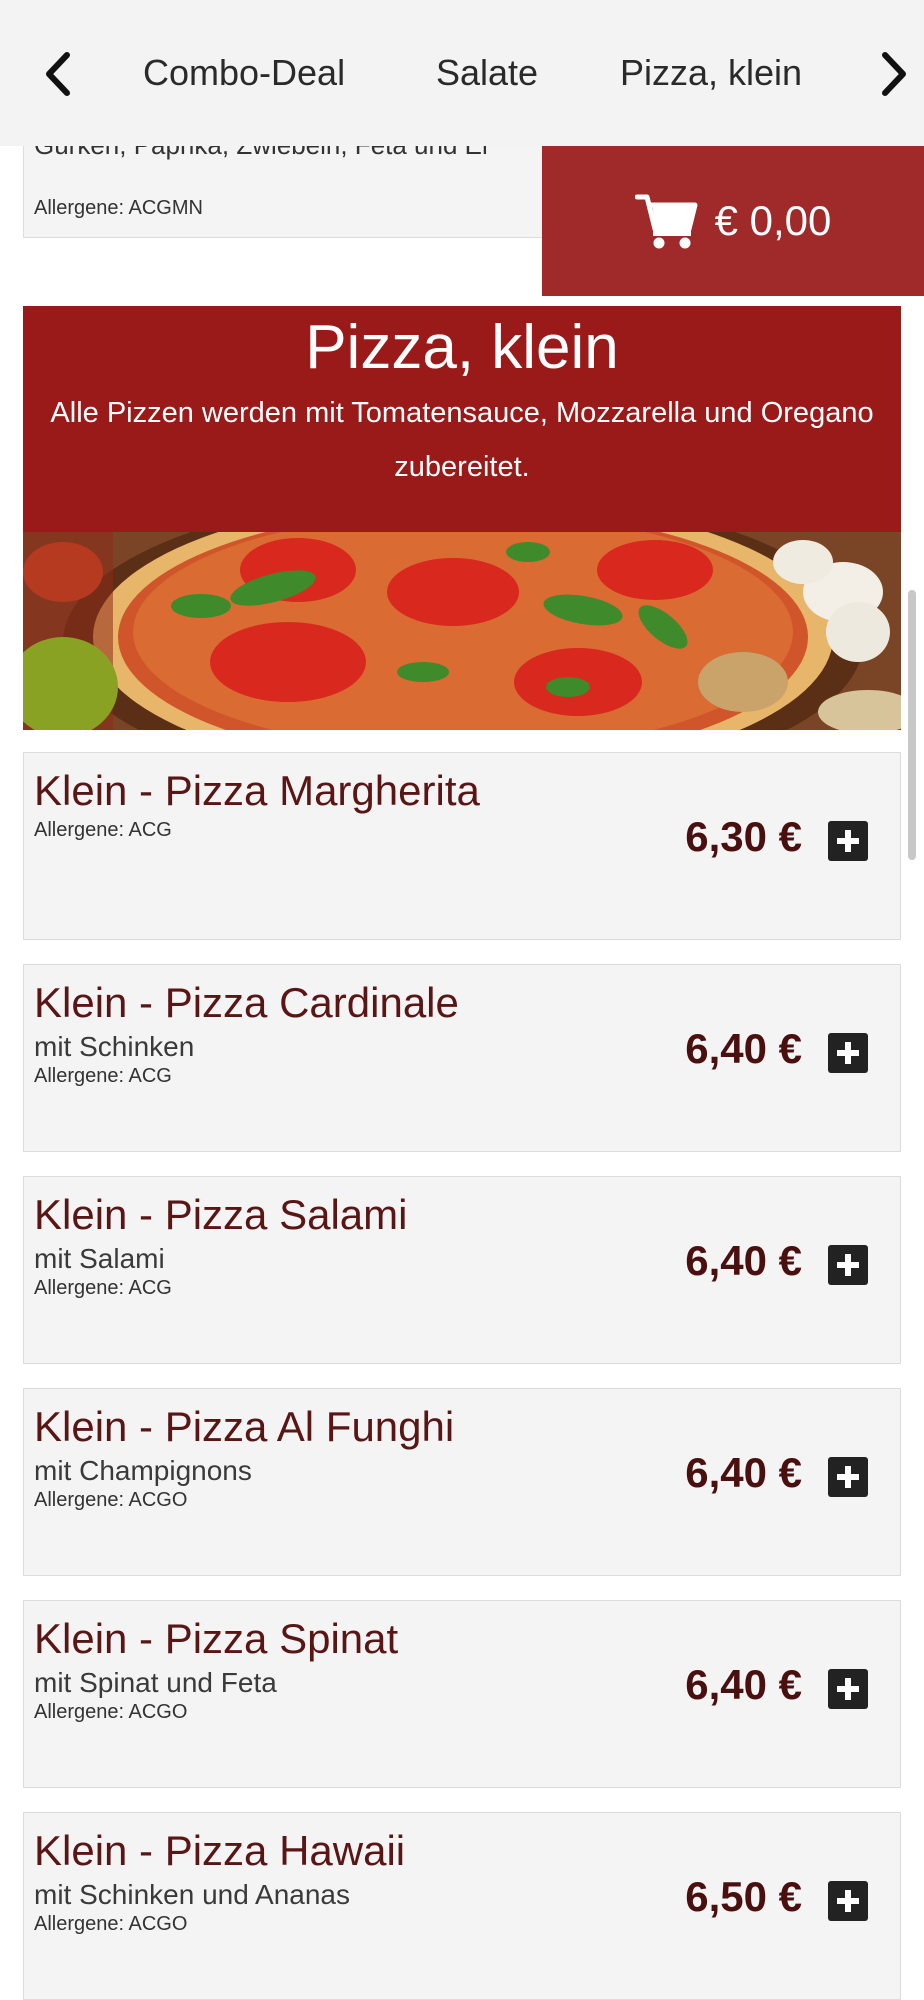  Describe the element at coordinates (666, 221) in the screenshot. I see `shopping-cart-icon` at that location.